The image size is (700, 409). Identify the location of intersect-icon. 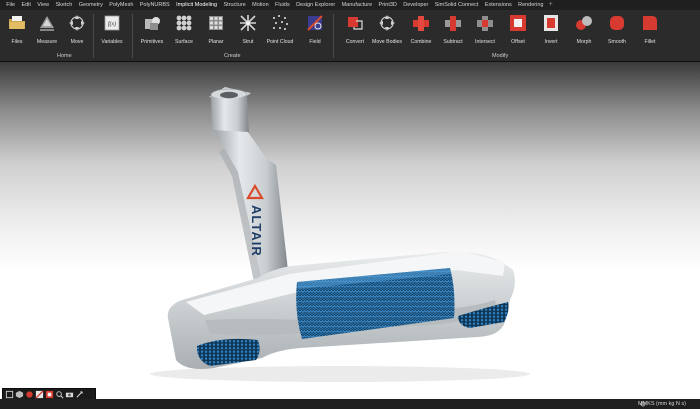
(485, 23).